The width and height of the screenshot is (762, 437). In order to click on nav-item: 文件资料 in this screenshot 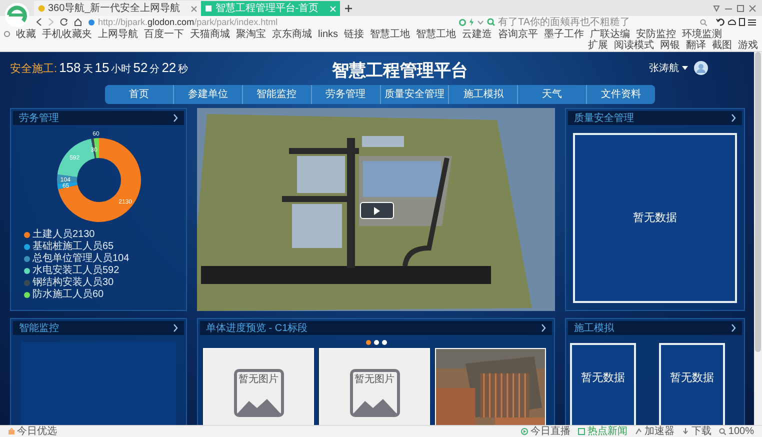, I will do `click(620, 94)`.